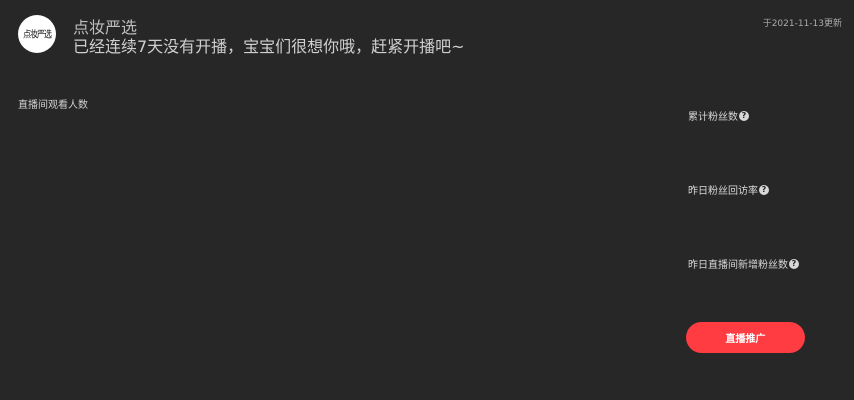  I want to click on metric-fan-return-rate: 昨日粉丝回访率 ?, so click(728, 189).